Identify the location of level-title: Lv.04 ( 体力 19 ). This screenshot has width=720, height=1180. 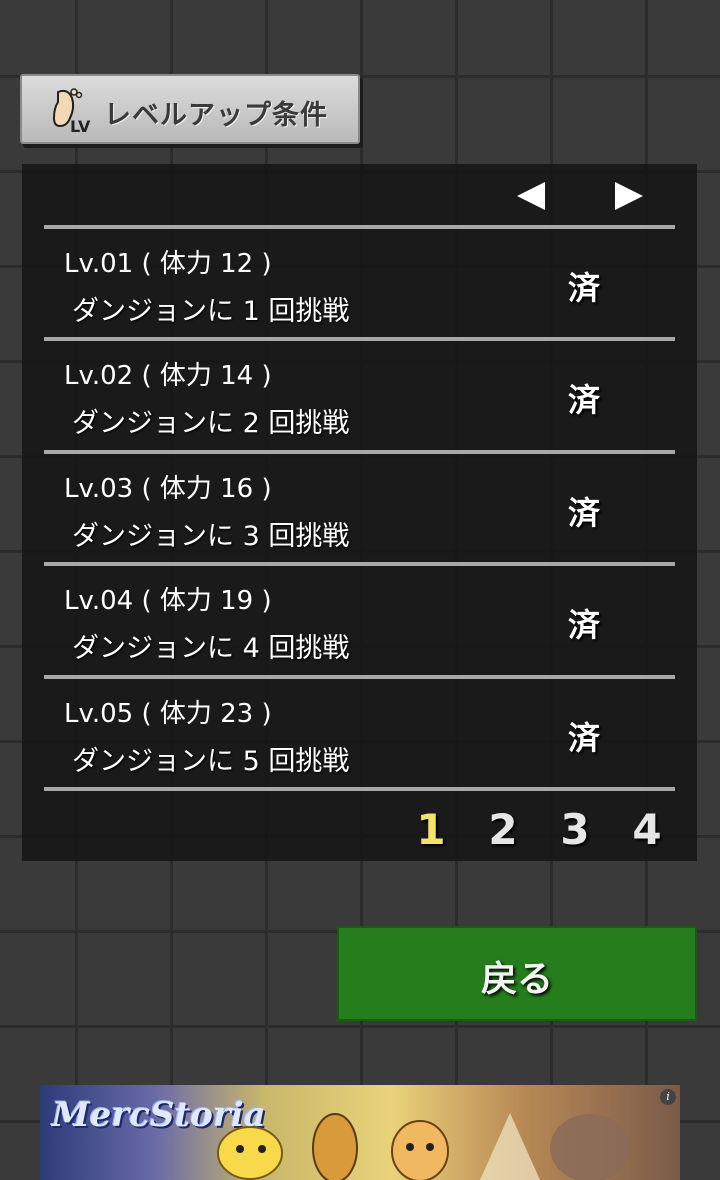
(168, 601).